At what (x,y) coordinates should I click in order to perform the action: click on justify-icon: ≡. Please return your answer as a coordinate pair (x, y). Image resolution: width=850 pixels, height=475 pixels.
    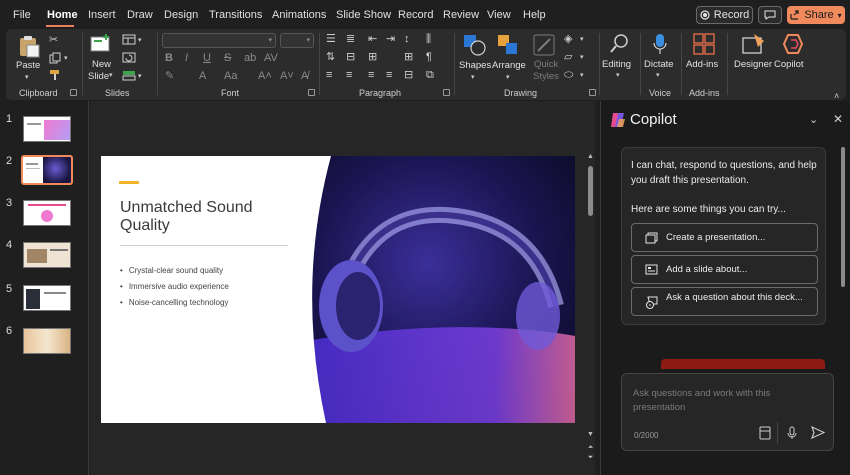
    Looking at the image, I should click on (389, 75).